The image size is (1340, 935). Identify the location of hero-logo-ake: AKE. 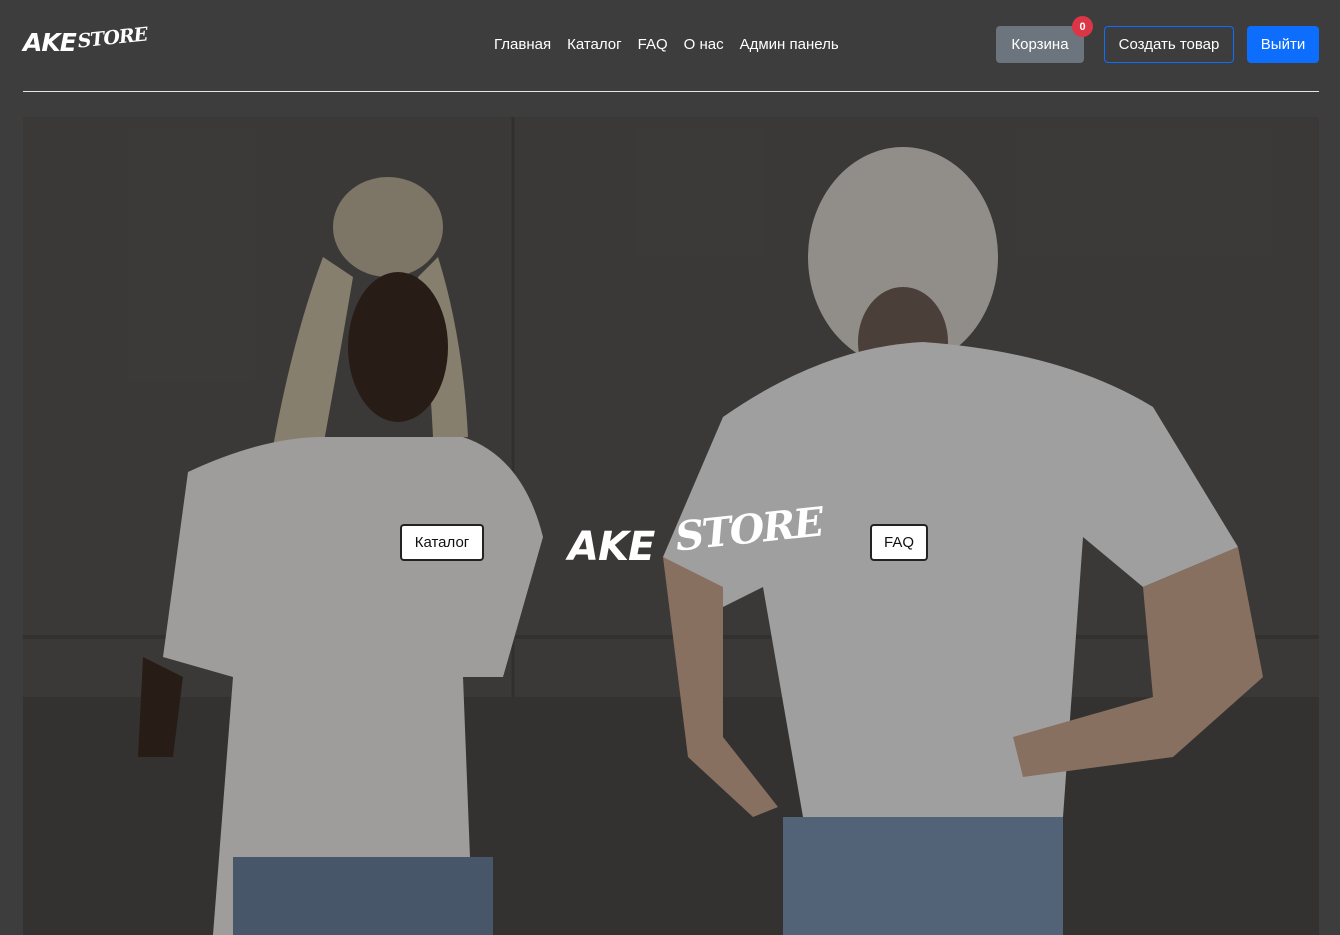
(611, 547).